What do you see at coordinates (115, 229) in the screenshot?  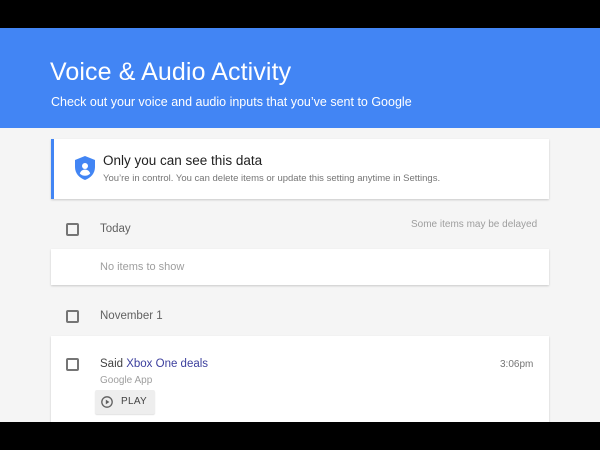 I see `group-date-today: Today` at bounding box center [115, 229].